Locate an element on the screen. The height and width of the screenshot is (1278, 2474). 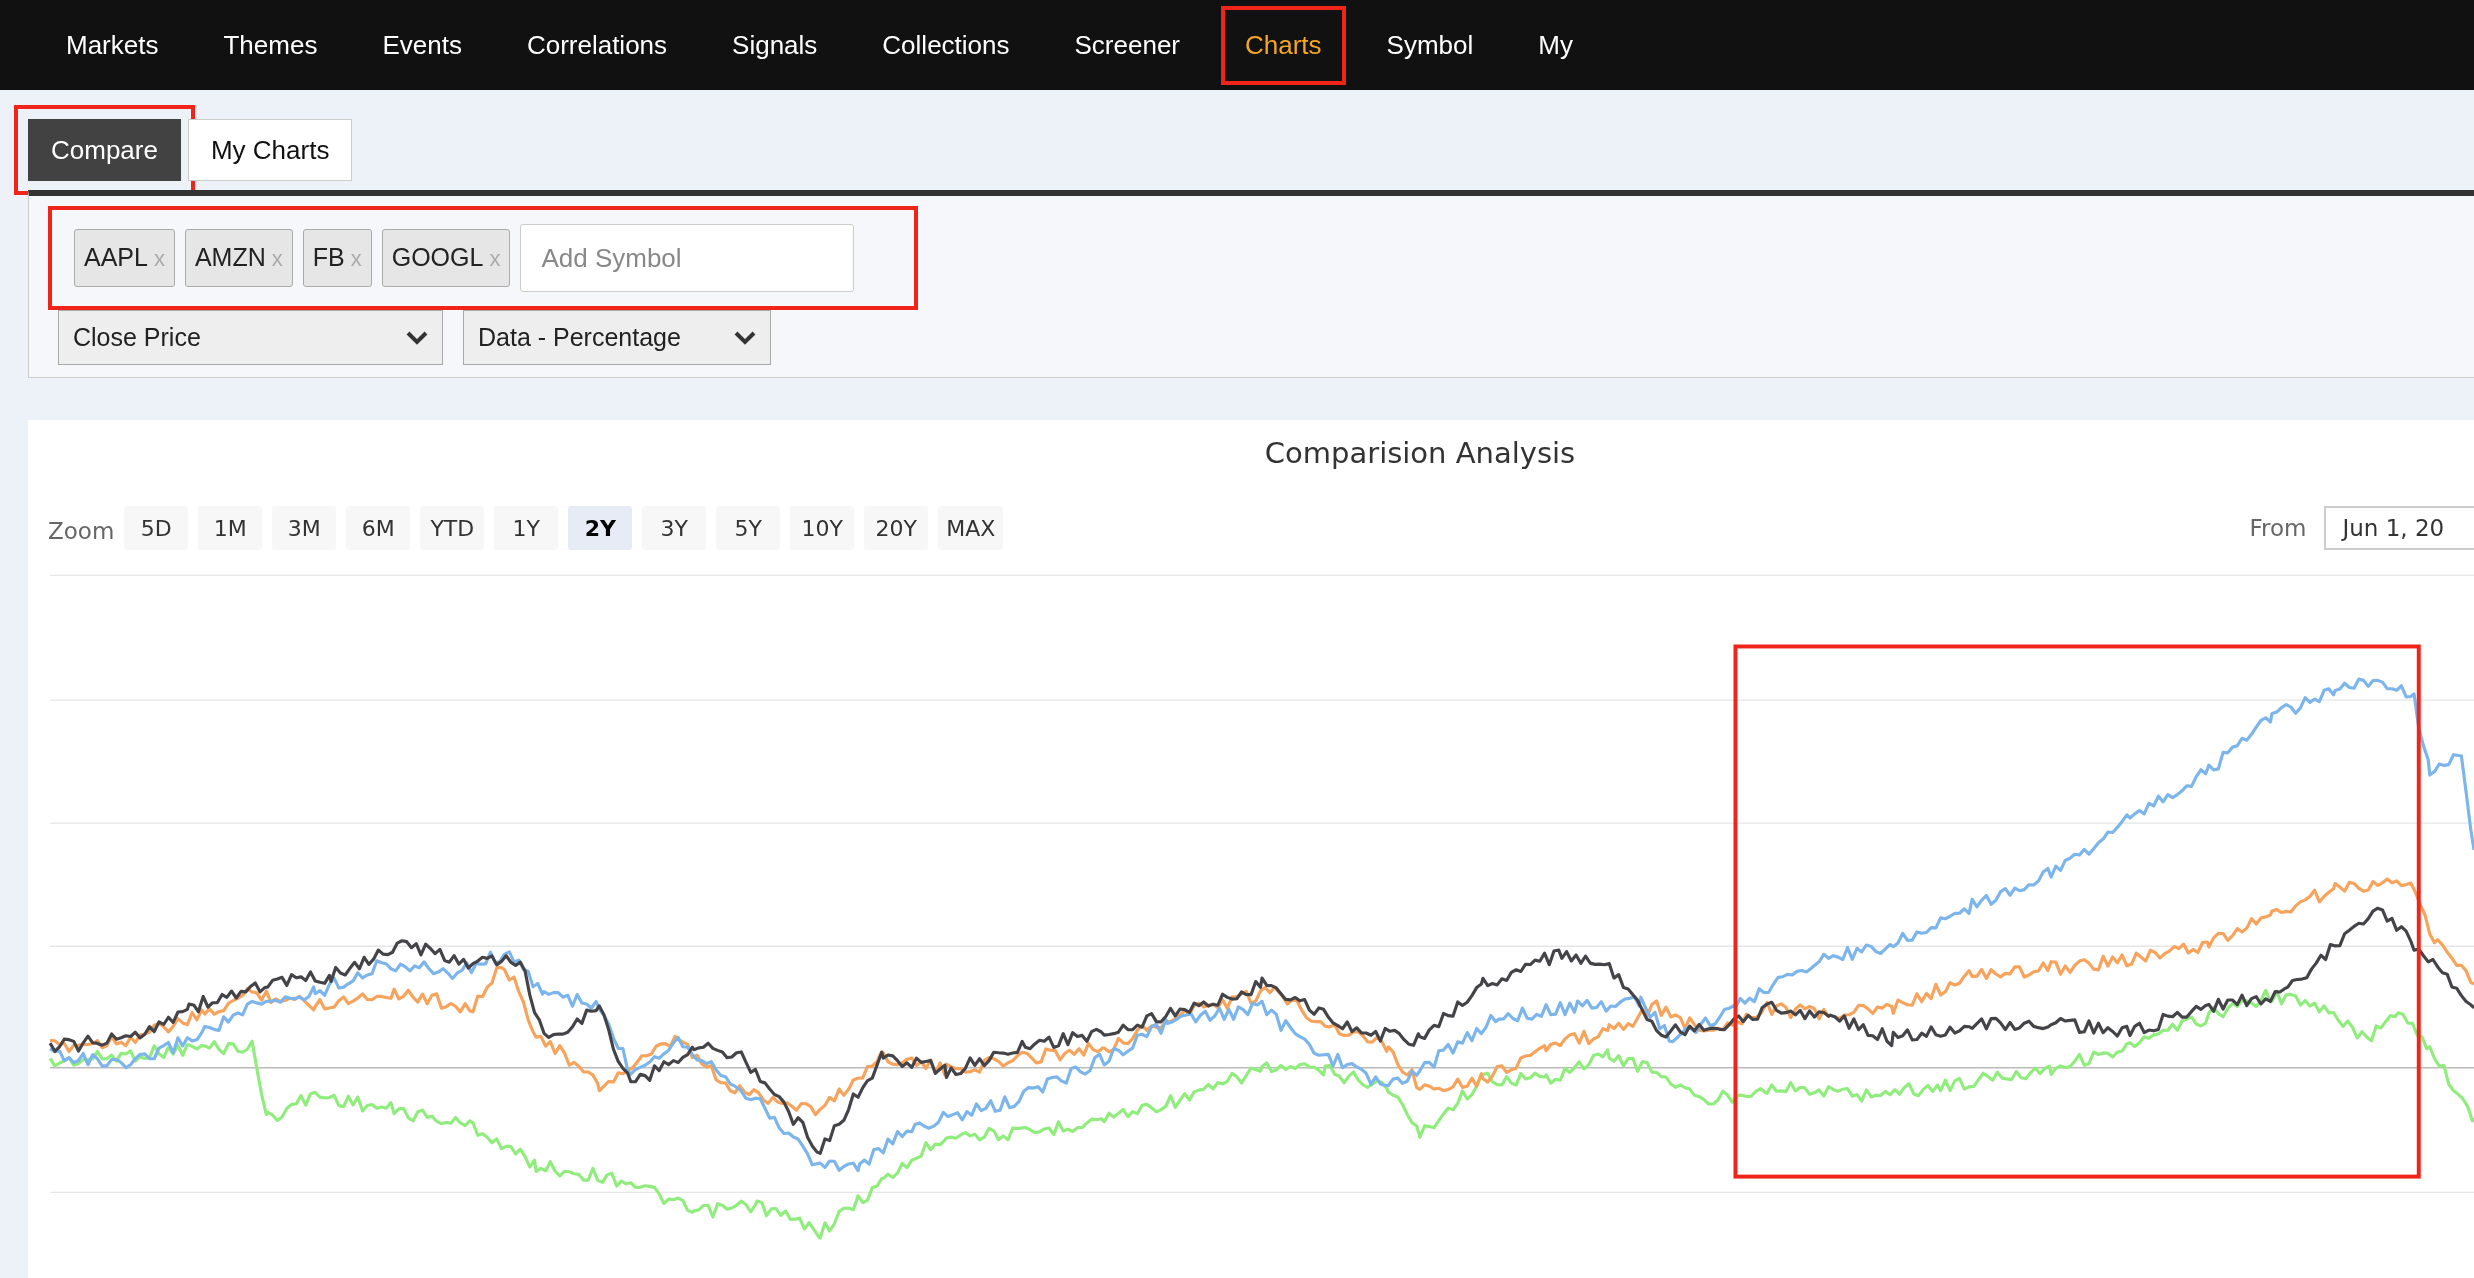
symbol-label: AAPL is located at coordinates (116, 258).